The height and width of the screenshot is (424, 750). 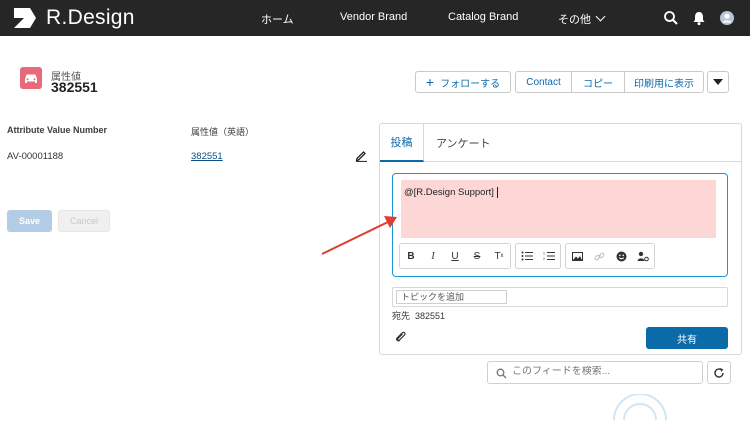 I want to click on recipient-value: 382551, so click(x=430, y=316).